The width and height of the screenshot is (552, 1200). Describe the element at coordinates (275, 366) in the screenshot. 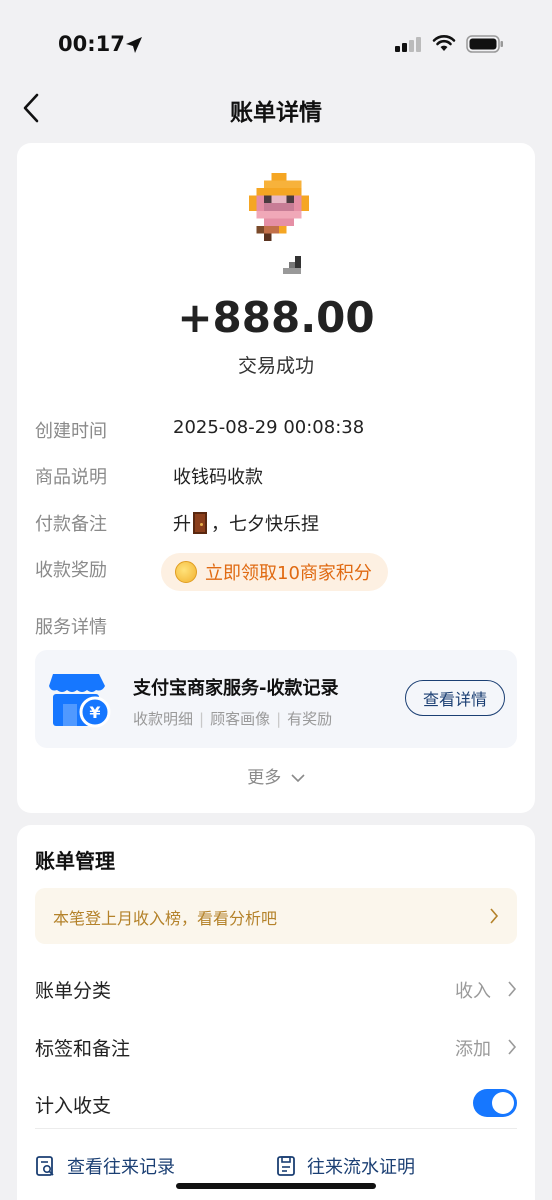

I see `transaction-status: 交易成功` at that location.